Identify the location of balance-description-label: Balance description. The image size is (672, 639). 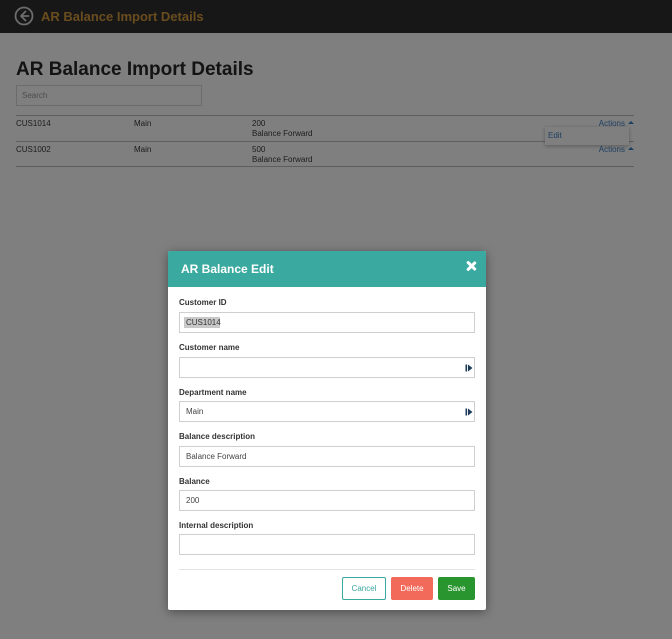
(217, 436).